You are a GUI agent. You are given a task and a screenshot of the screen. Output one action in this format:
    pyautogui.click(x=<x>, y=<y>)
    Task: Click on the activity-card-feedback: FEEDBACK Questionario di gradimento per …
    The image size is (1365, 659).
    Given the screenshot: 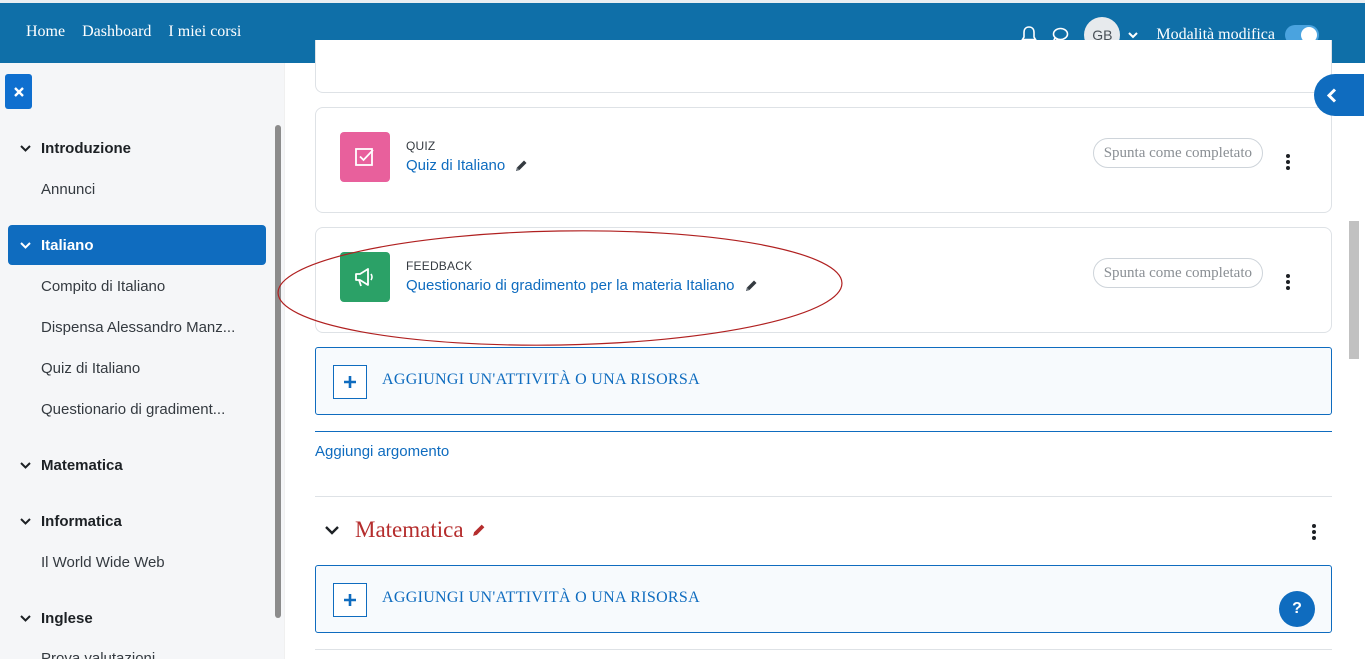 What is the action you would take?
    pyautogui.click(x=823, y=280)
    